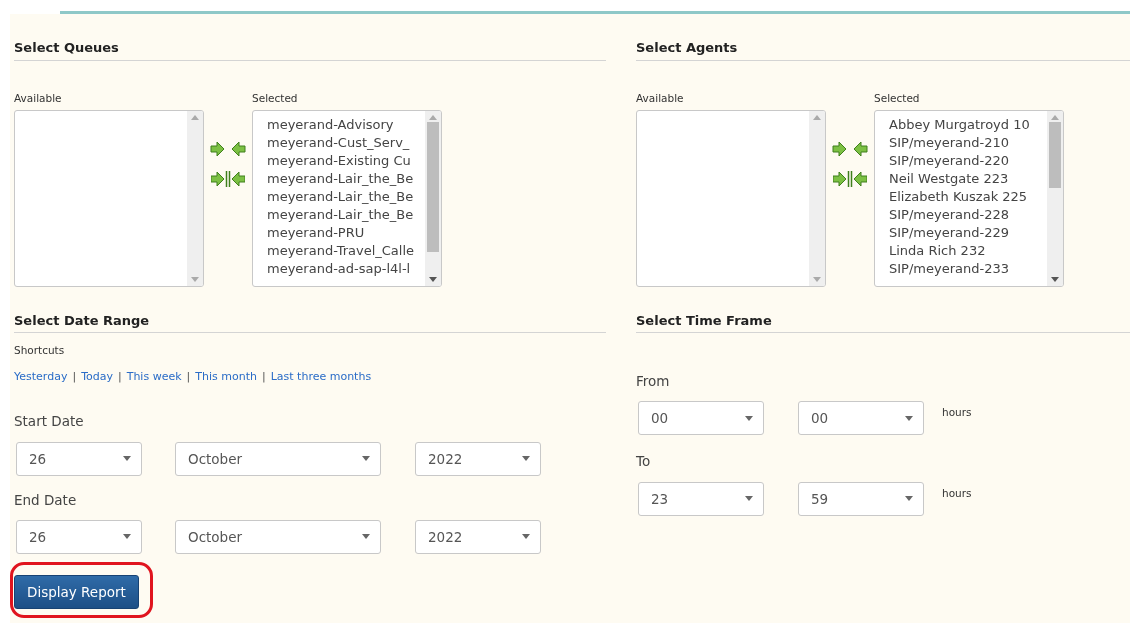 The height and width of the screenshot is (623, 1130). Describe the element at coordinates (154, 377) in the screenshot. I see `shortcut-link: This week` at that location.